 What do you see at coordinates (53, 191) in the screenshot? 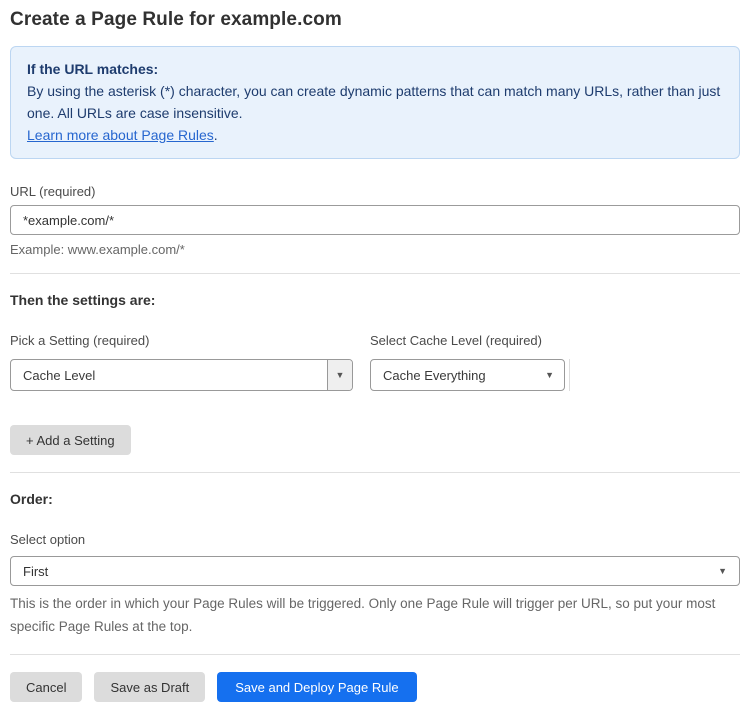
I see `url-field-label: URL (required)` at bounding box center [53, 191].